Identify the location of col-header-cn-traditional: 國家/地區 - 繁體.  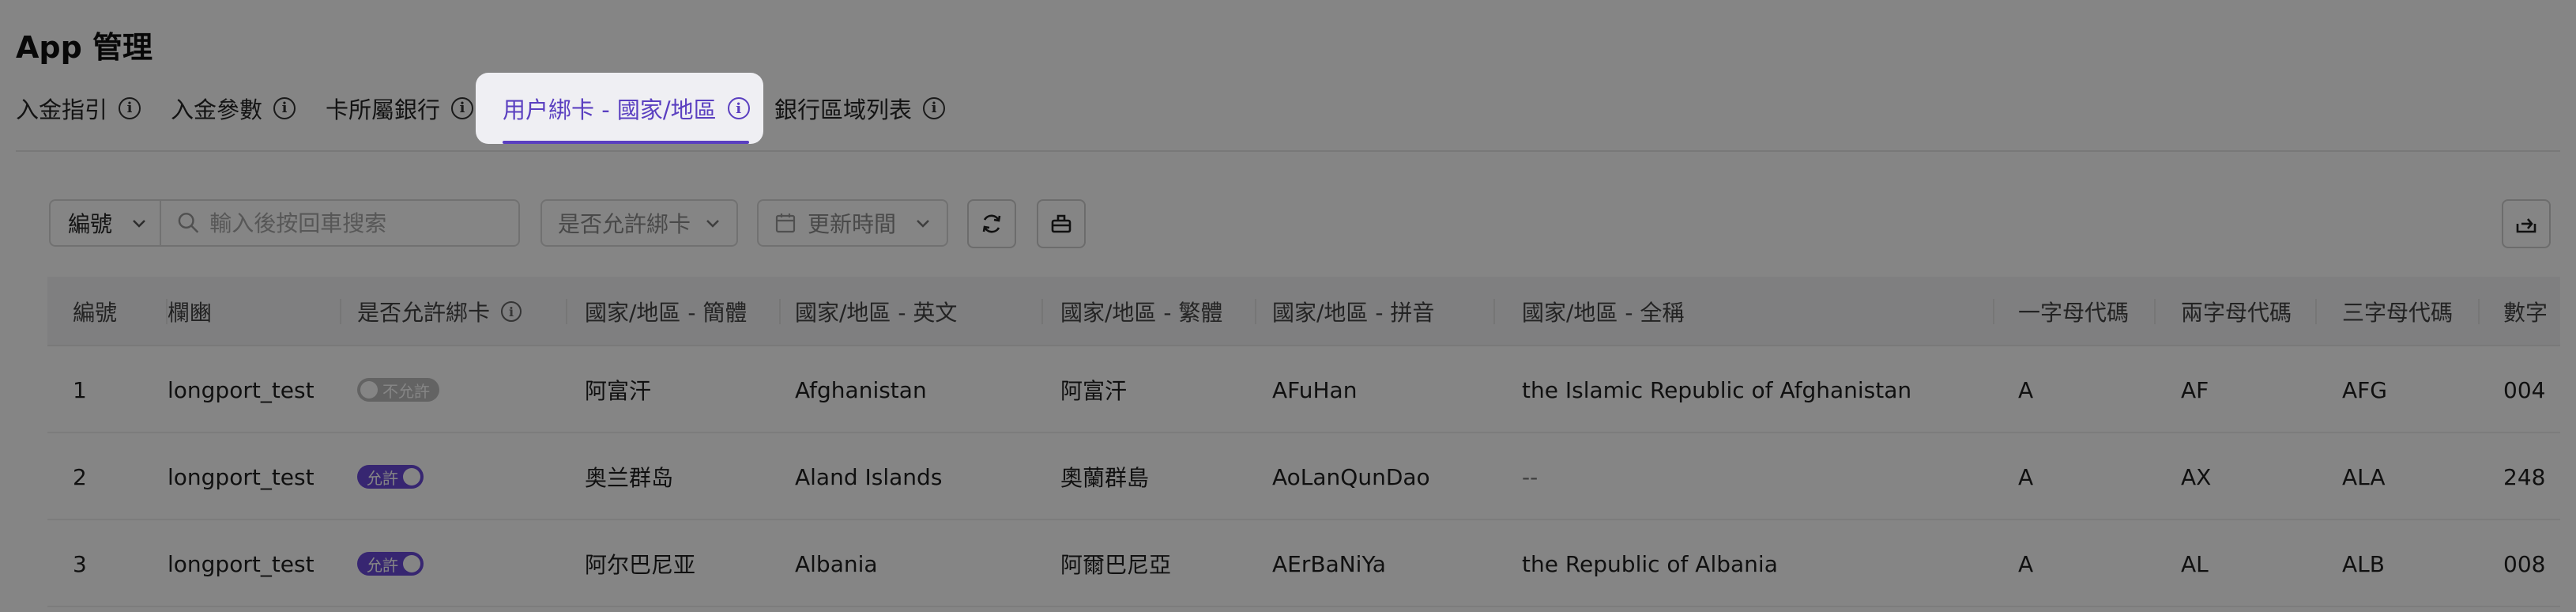
(1141, 311).